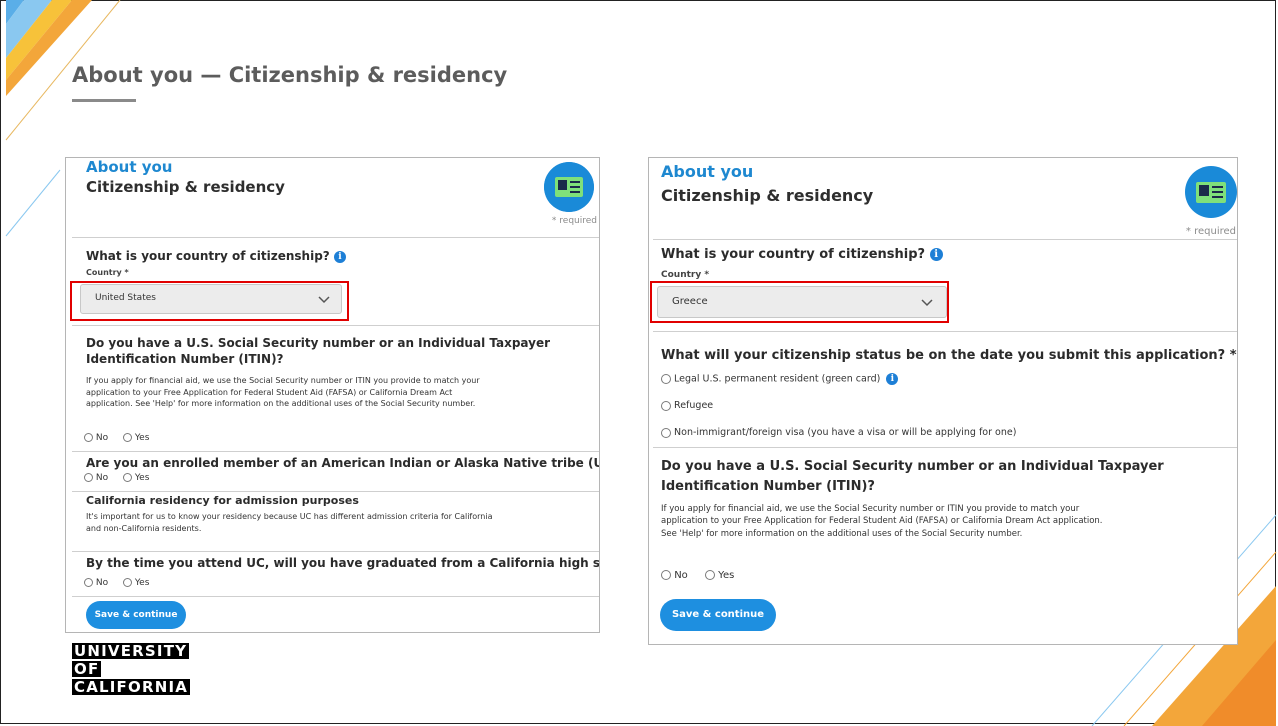 This screenshot has width=1278, height=726. What do you see at coordinates (687, 405) in the screenshot?
I see `status-option-1: Refugee` at bounding box center [687, 405].